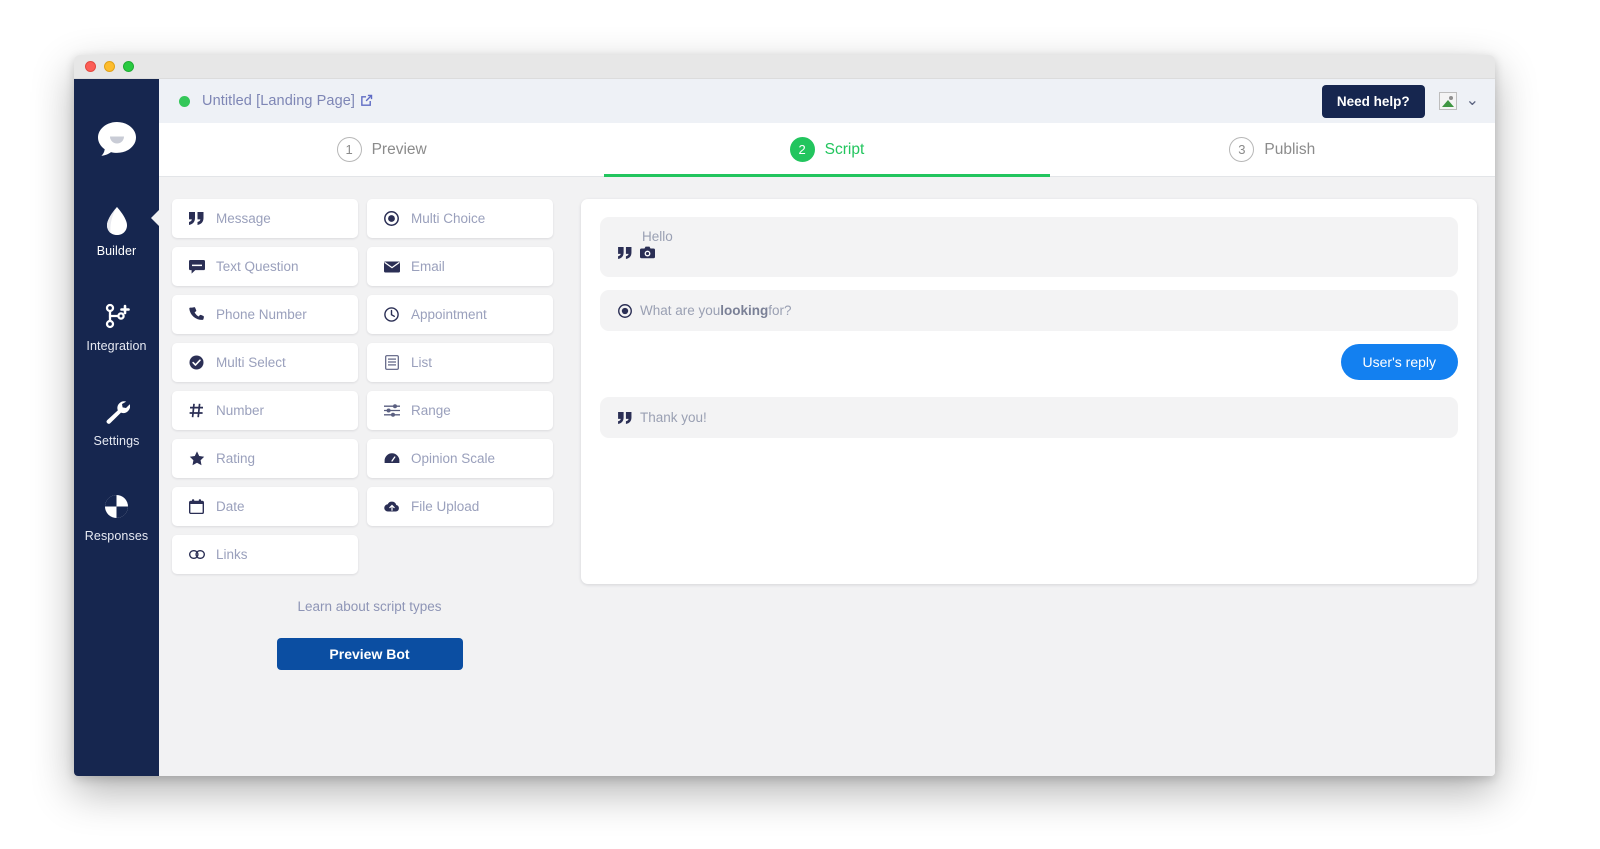 The image size is (1600, 849). What do you see at coordinates (449, 314) in the screenshot?
I see `script-type-label: Appointment` at bounding box center [449, 314].